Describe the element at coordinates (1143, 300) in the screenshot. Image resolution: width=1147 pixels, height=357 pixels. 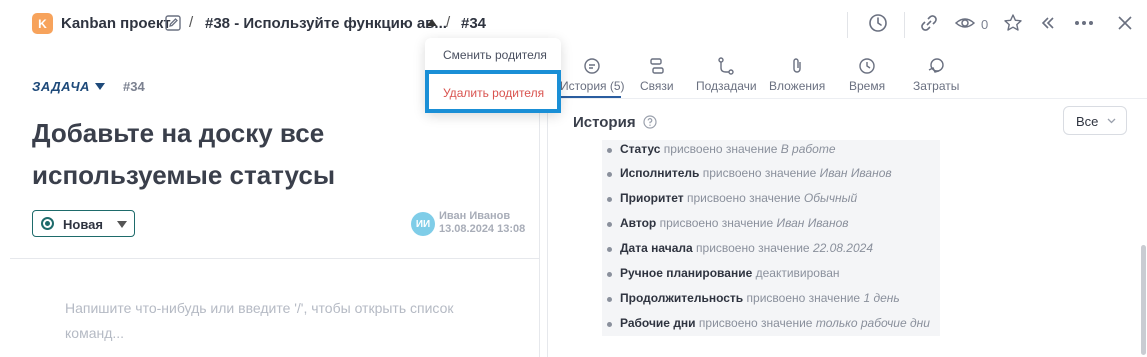
I see `scrollbar` at that location.